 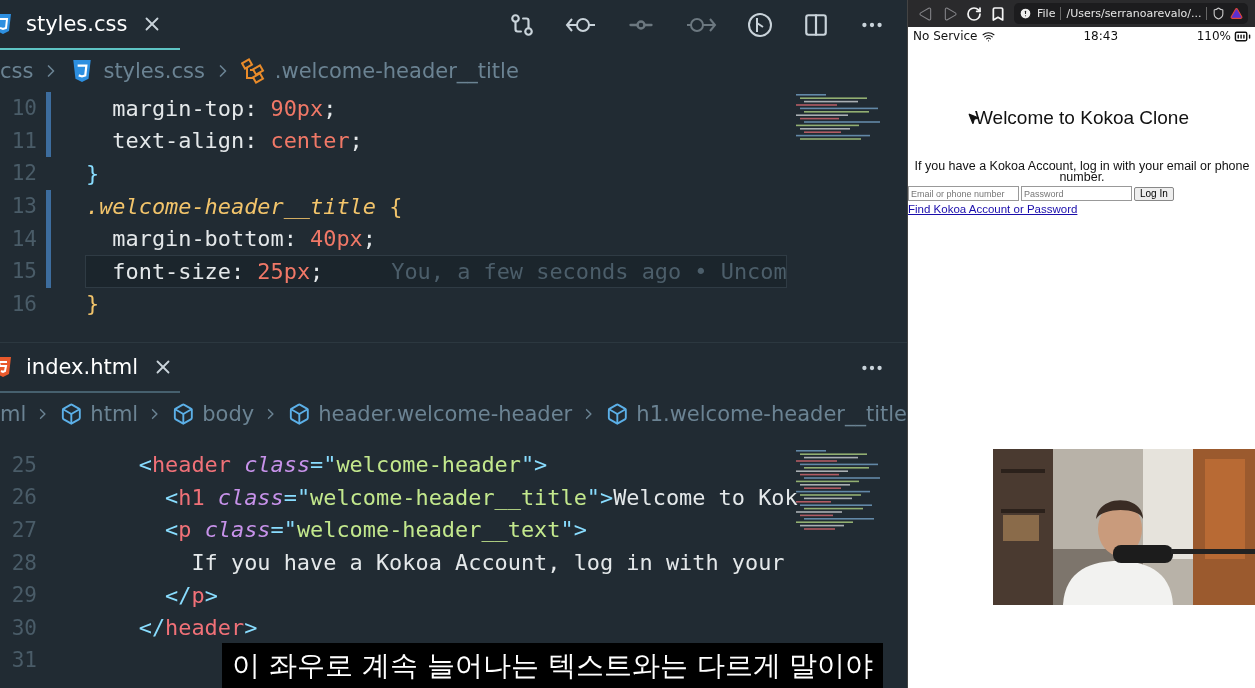 I want to click on selector-icon, so click(x=253, y=71).